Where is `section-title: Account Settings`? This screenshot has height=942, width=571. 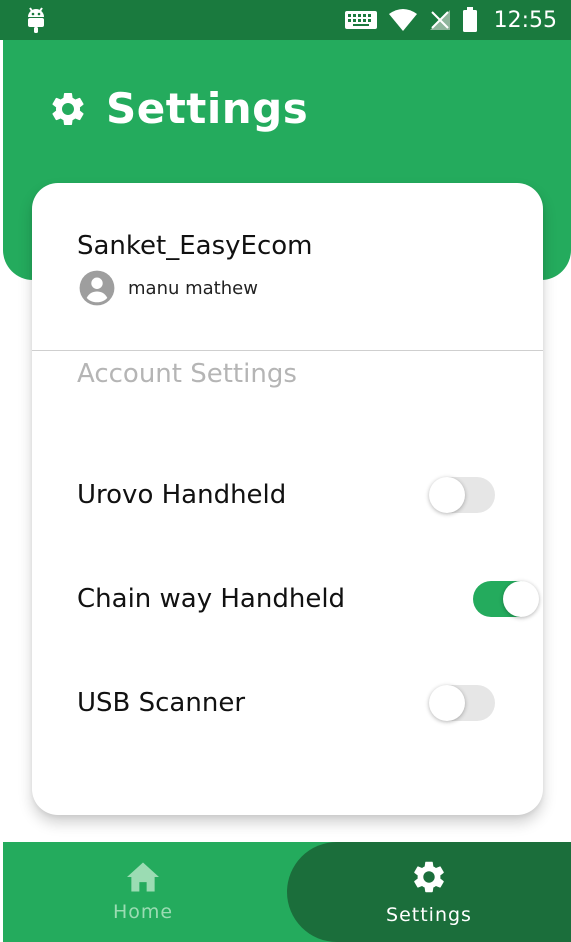
section-title: Account Settings is located at coordinates (187, 374).